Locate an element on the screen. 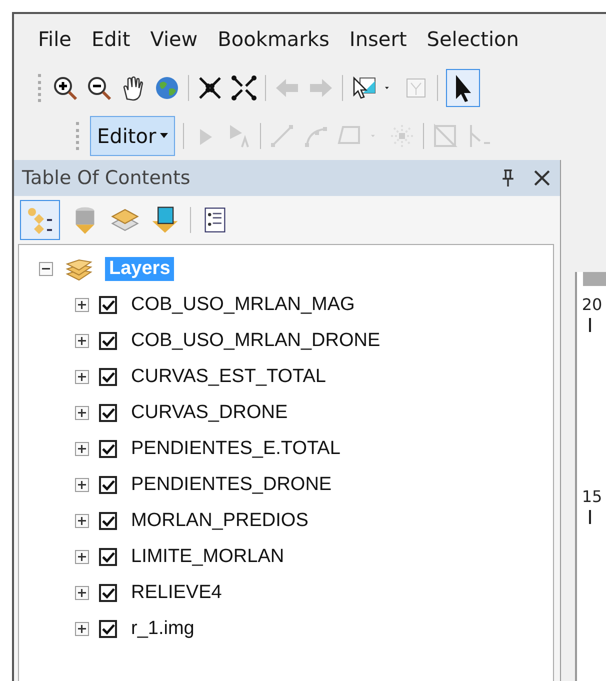  layer-name: PENDIENTES_DRONE is located at coordinates (231, 485).